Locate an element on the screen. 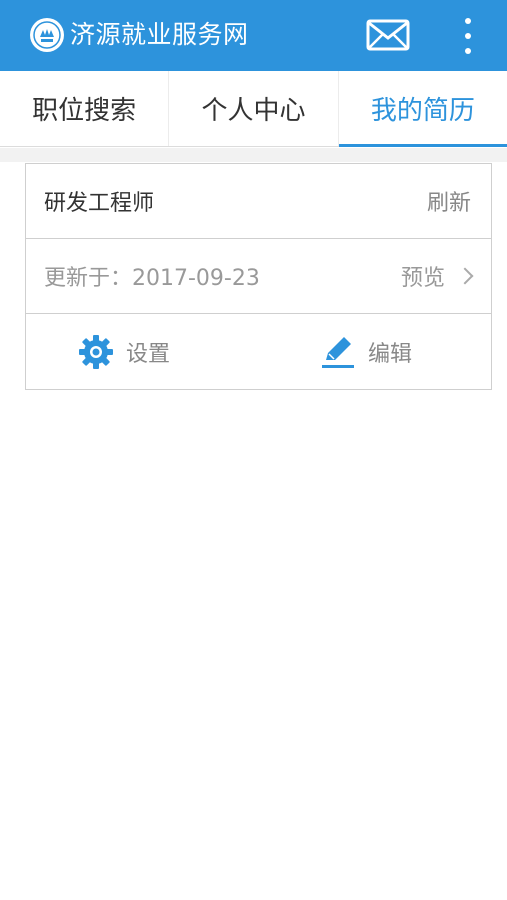 The image size is (507, 900). resume-update-row: 更新于：2017-09-23 预览 is located at coordinates (258, 276).